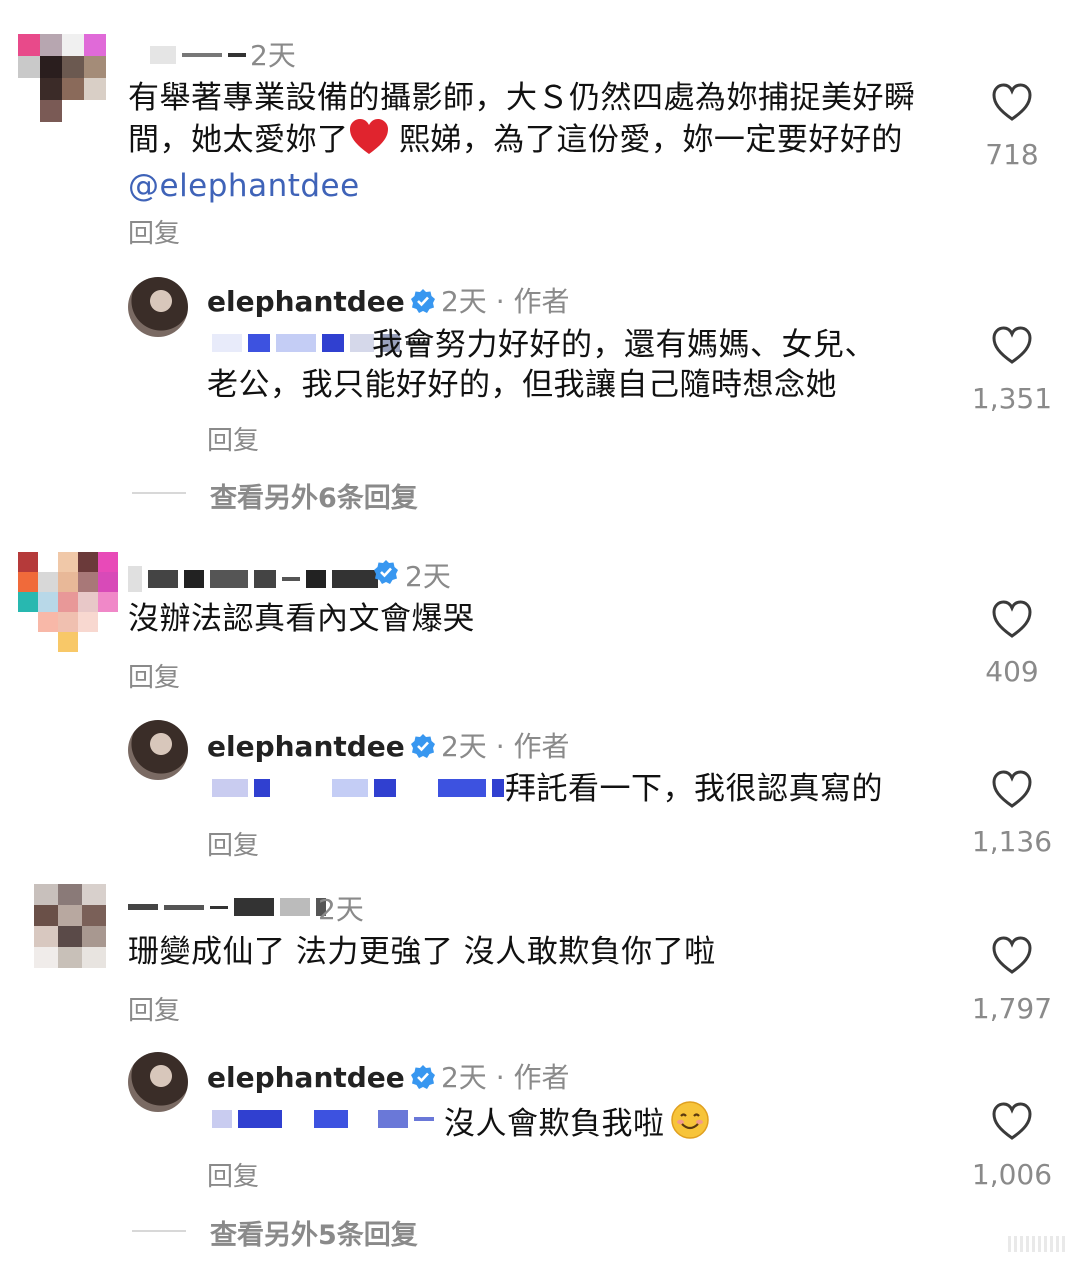 This screenshot has height=1266, width=1080. Describe the element at coordinates (422, 952) in the screenshot. I see `comment-text: 珊變成仙了 法力更強了 沒人敢欺負你了啦` at that location.